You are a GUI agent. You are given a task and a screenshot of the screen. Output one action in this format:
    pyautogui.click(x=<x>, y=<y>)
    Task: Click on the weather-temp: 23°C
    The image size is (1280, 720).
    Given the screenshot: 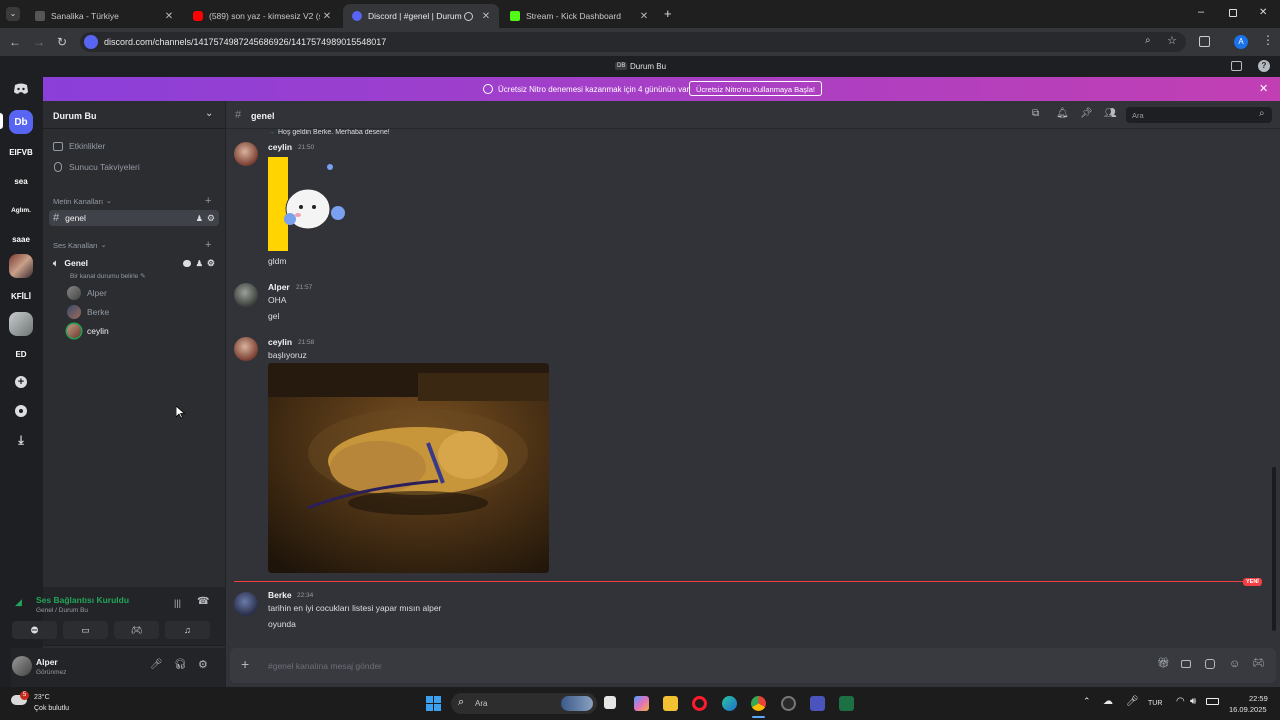 What is the action you would take?
    pyautogui.click(x=42, y=697)
    